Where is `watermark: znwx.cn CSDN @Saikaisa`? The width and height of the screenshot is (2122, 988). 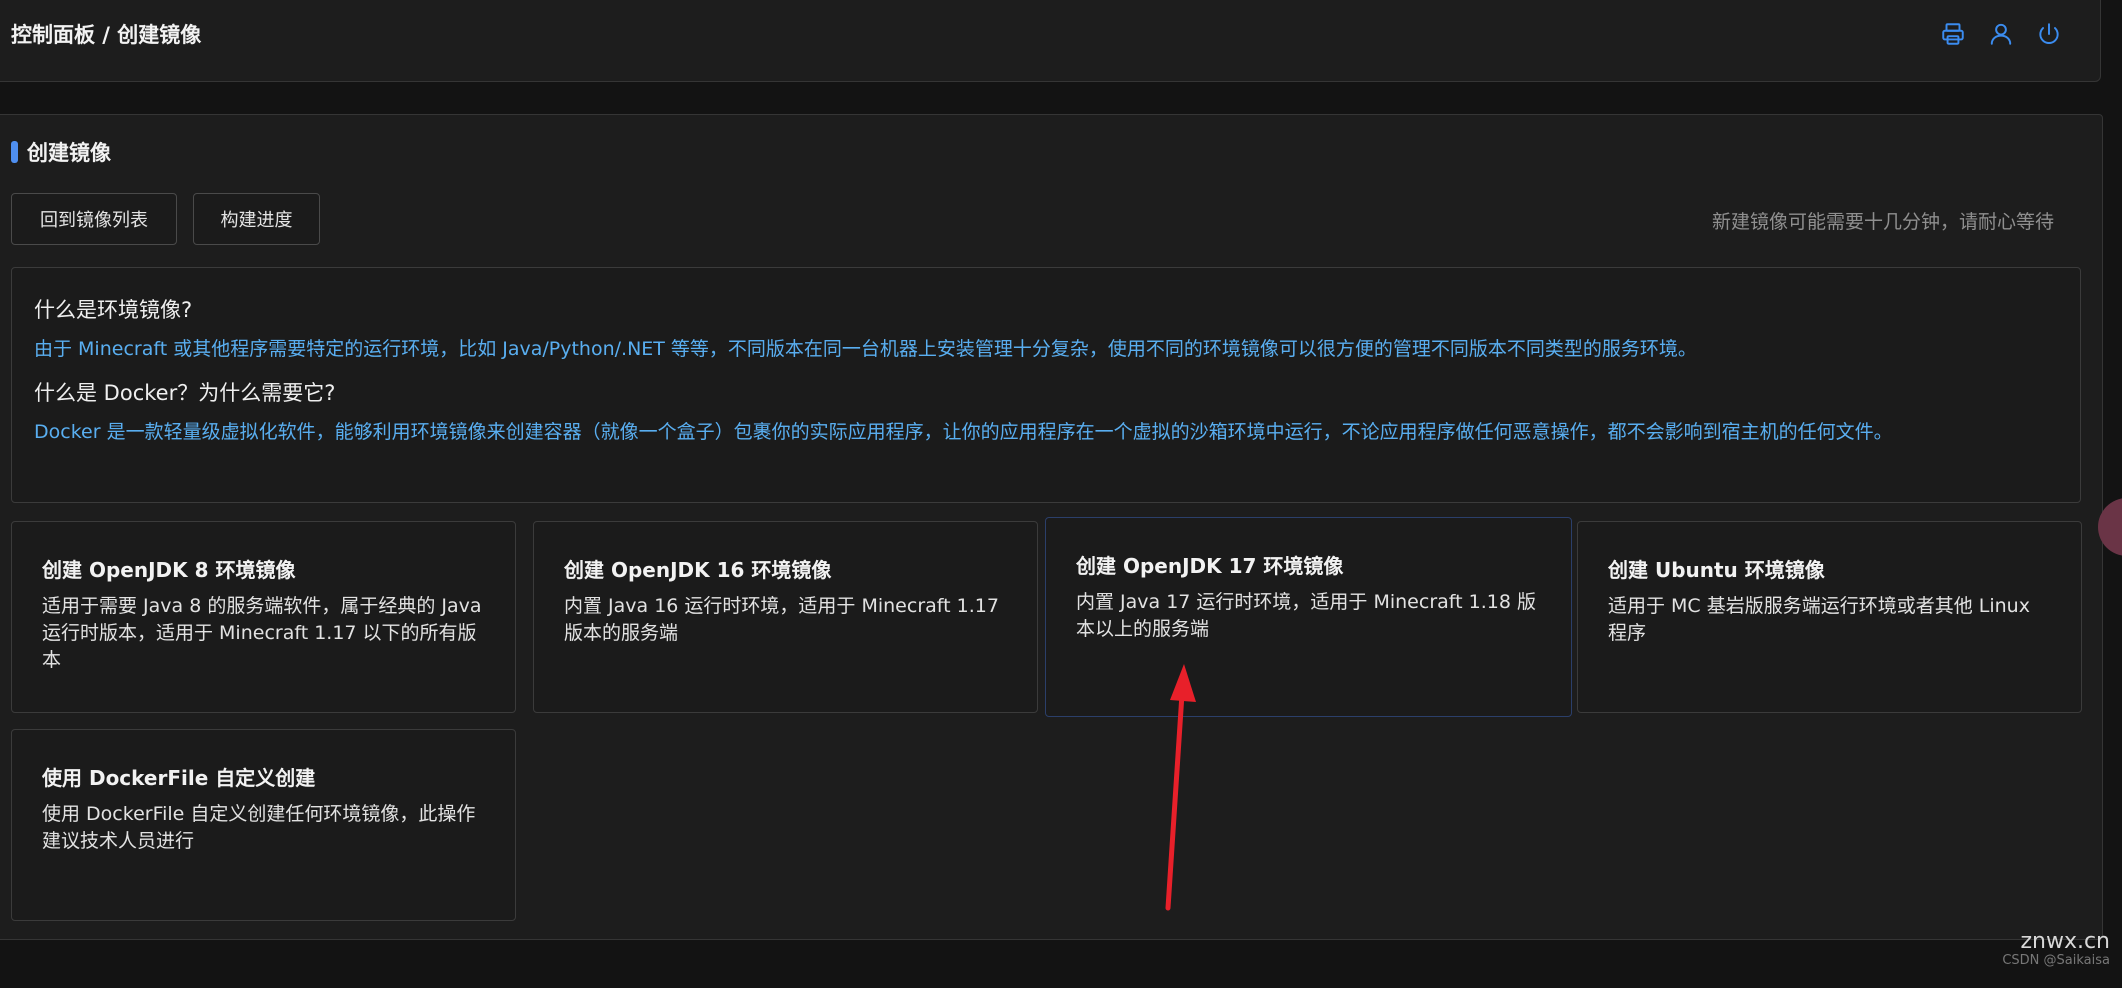 watermark: znwx.cn CSDN @Saikaisa is located at coordinates (2056, 949).